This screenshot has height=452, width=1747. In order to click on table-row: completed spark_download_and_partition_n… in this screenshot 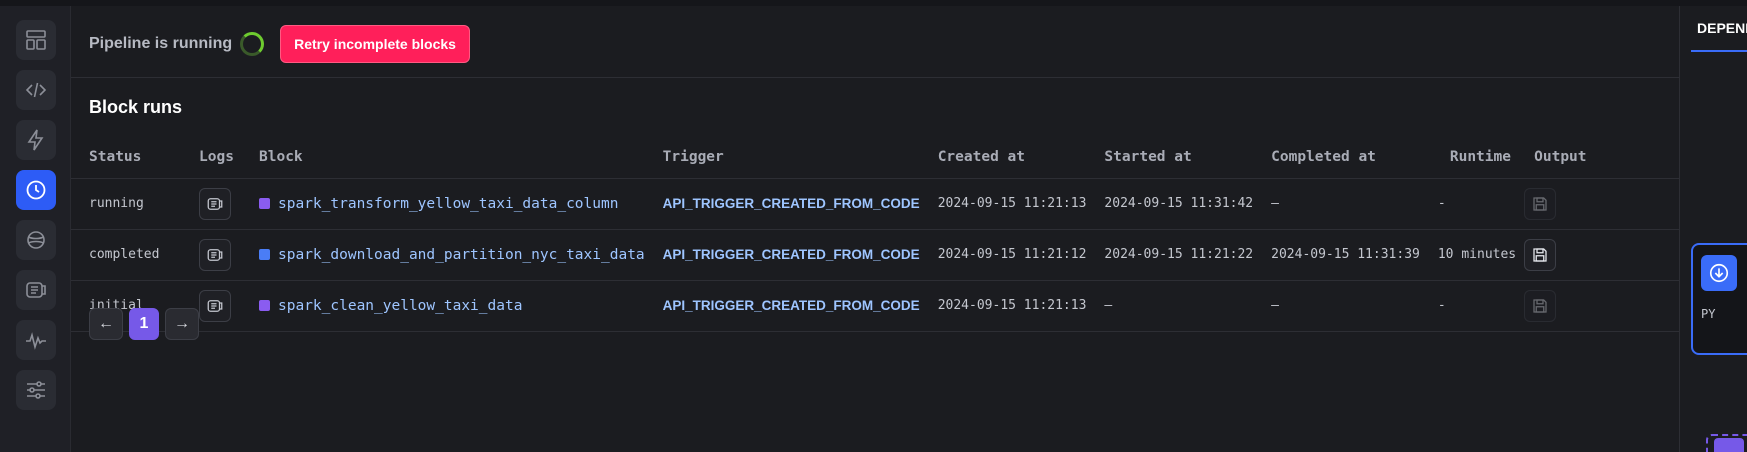, I will do `click(875, 255)`.